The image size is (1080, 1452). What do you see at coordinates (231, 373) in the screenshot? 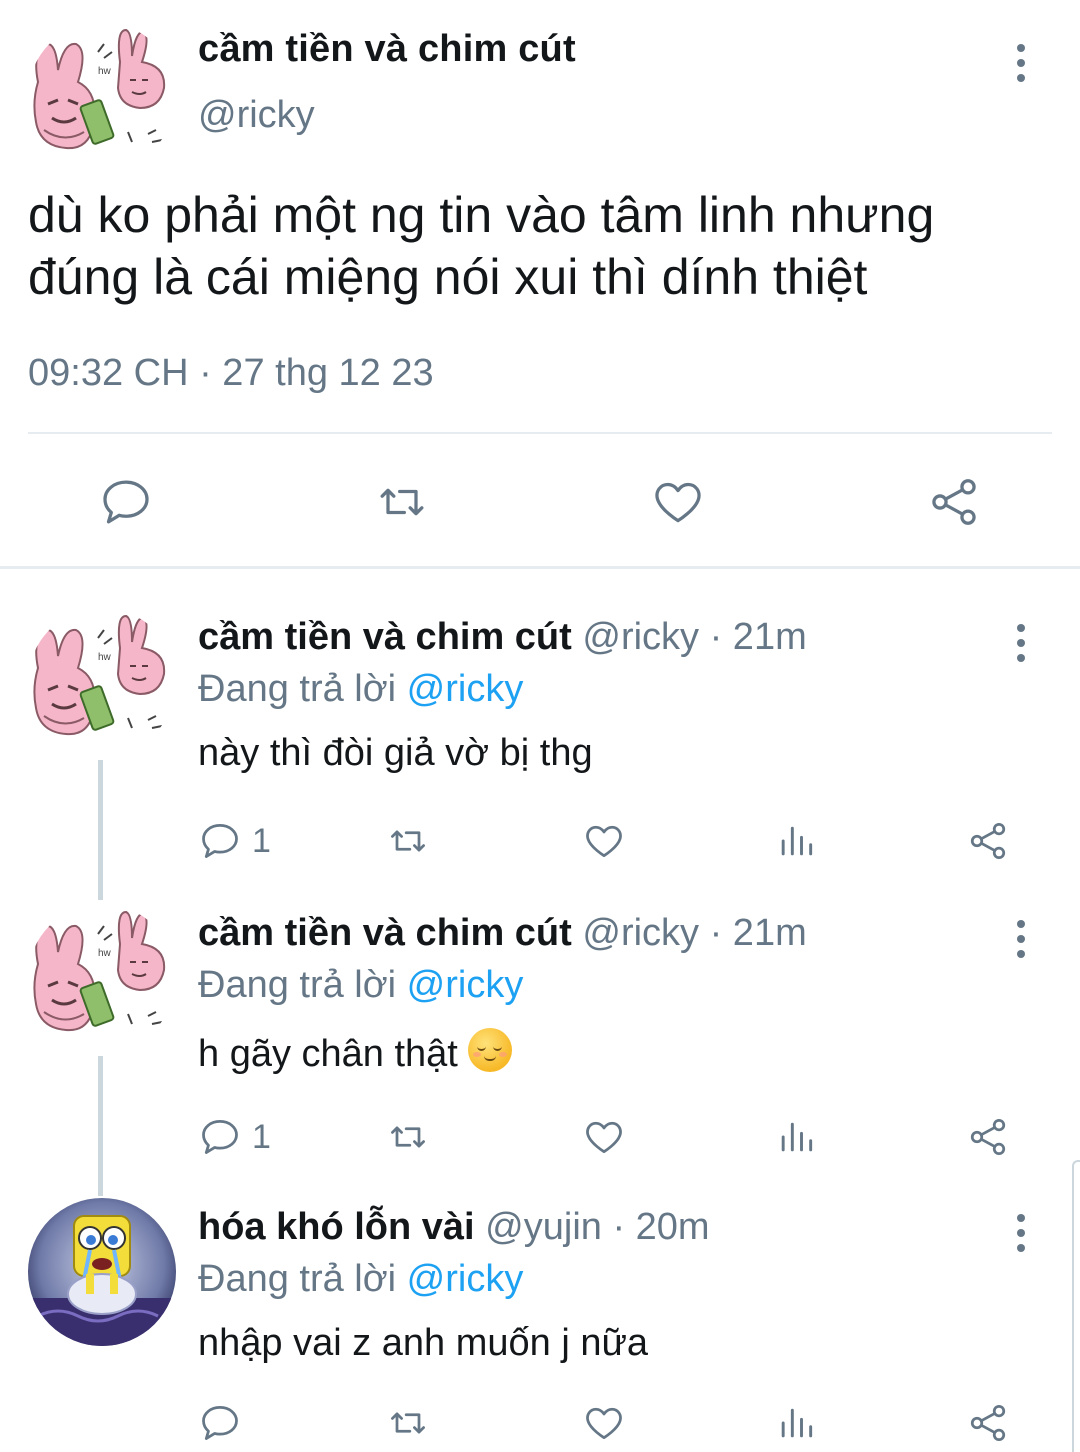
I see `tweet-timestamp: 09:32 CH · 27 thg 12 23` at bounding box center [231, 373].